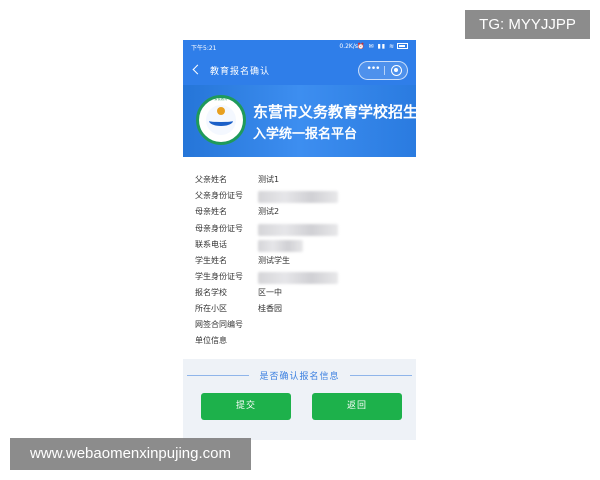 This screenshot has height=480, width=600. Describe the element at coordinates (299, 377) in the screenshot. I see `confirm-question: 是否确认报名信息` at that location.